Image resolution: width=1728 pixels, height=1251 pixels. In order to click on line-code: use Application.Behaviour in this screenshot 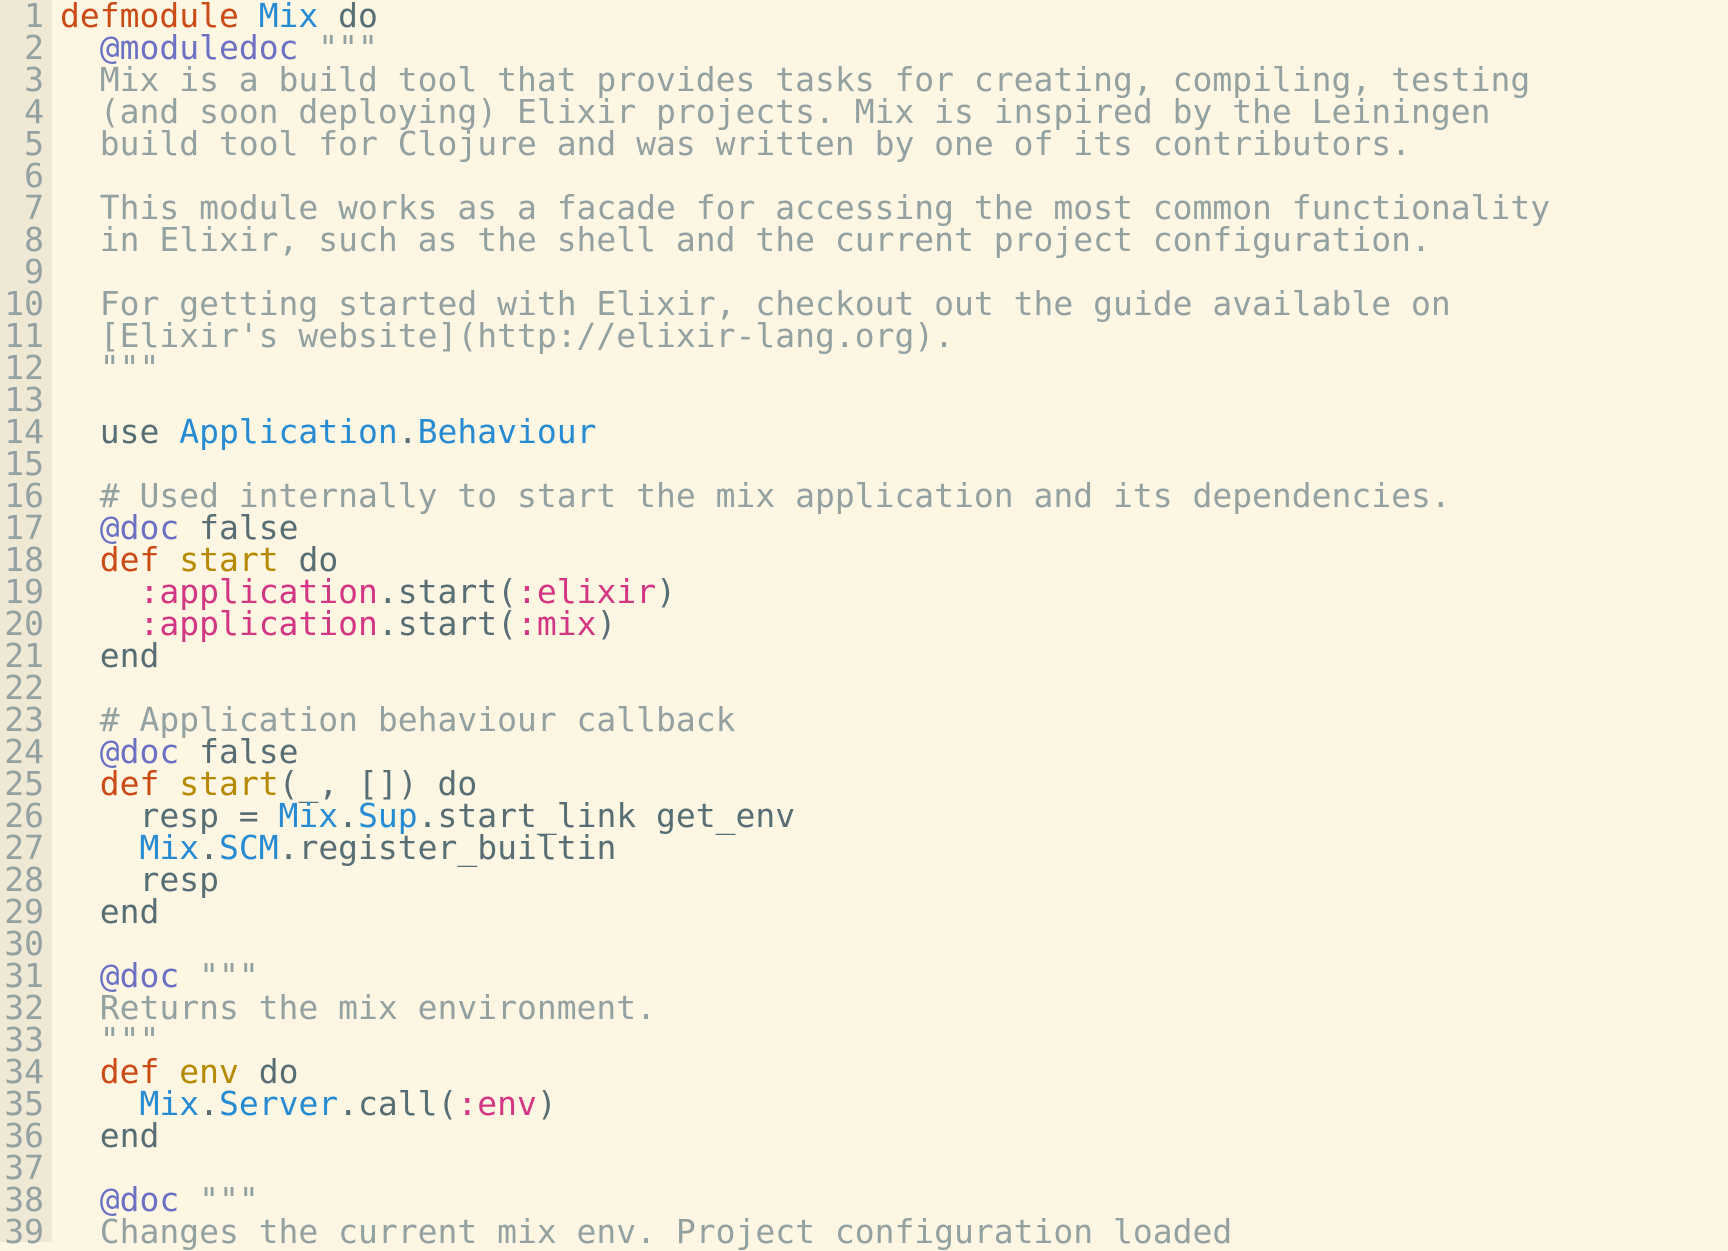, I will do `click(328, 431)`.